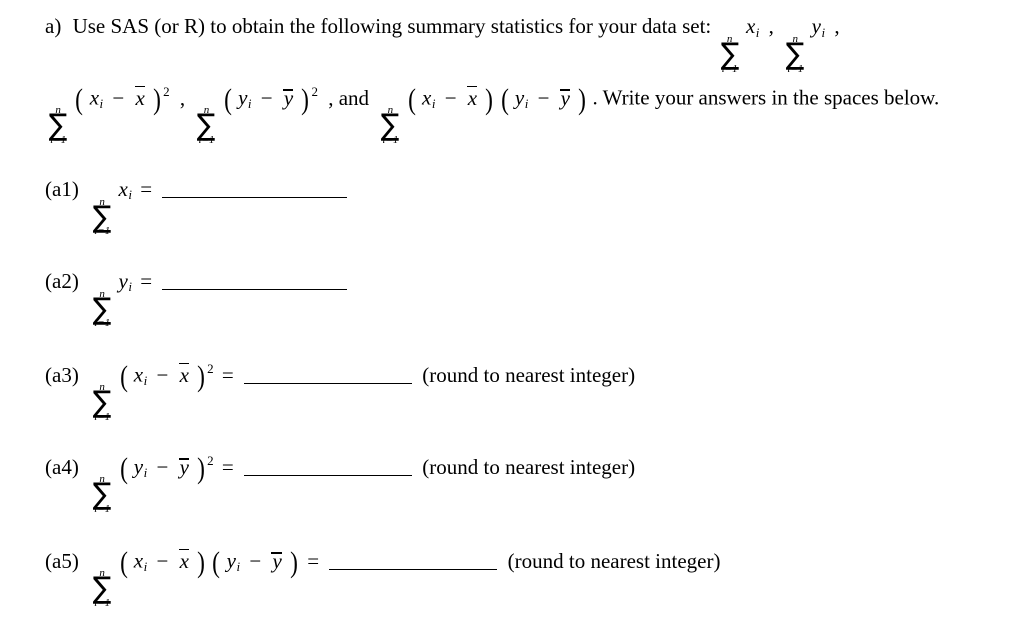 The image size is (1024, 632). Describe the element at coordinates (182, 97) in the screenshot. I see `intro-comma-3: ,` at that location.